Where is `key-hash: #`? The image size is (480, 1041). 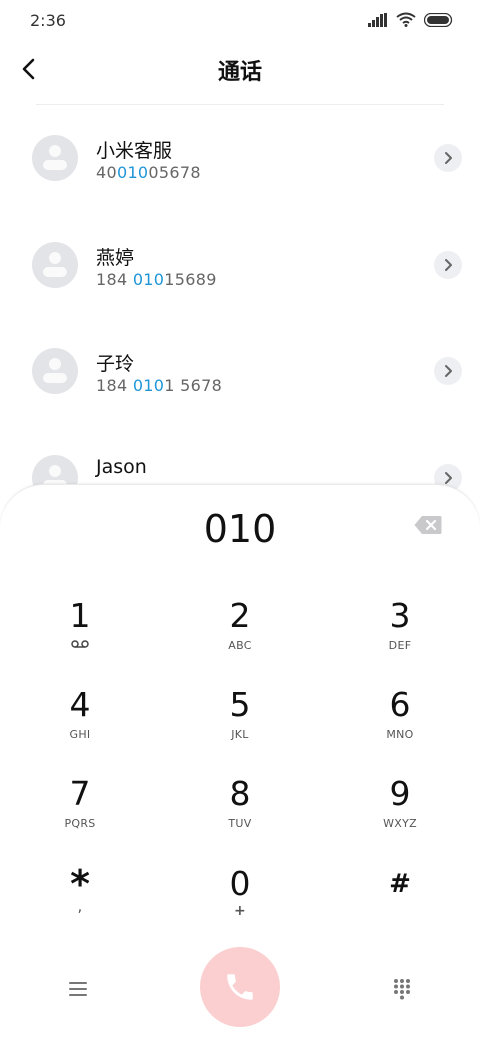 key-hash: # is located at coordinates (400, 900).